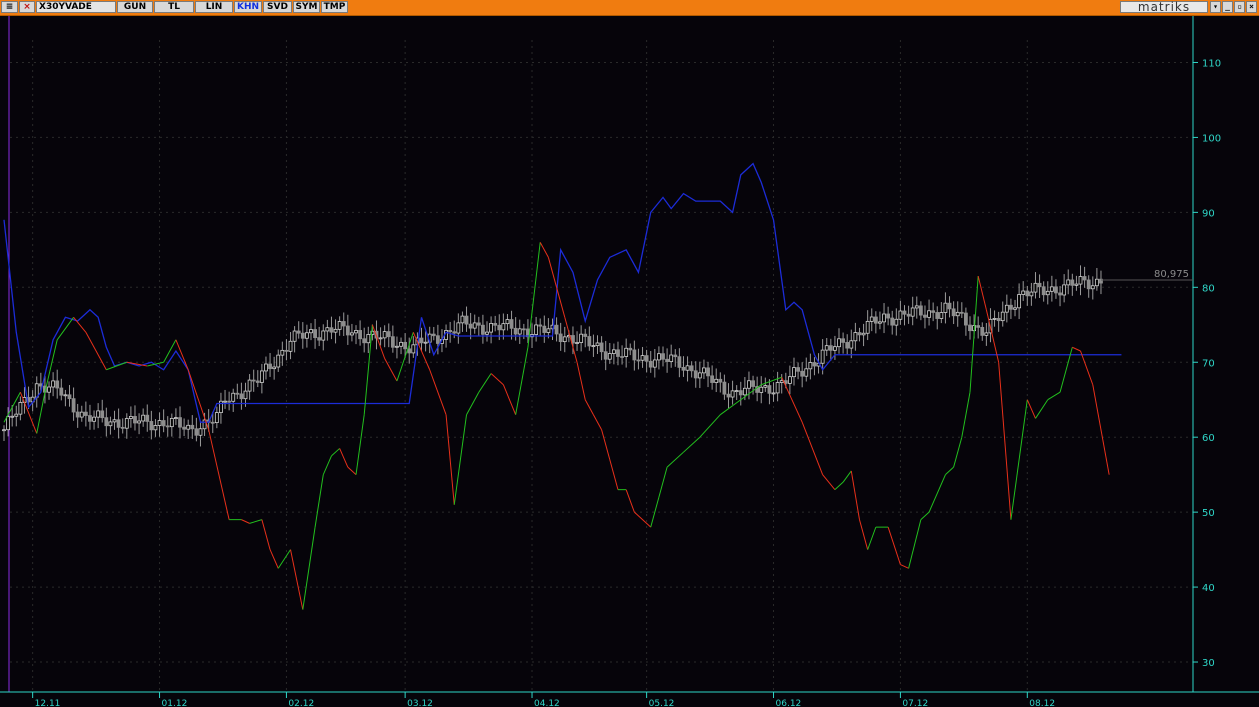 The height and width of the screenshot is (707, 1259). I want to click on close-icon: ×, so click(1251, 7).